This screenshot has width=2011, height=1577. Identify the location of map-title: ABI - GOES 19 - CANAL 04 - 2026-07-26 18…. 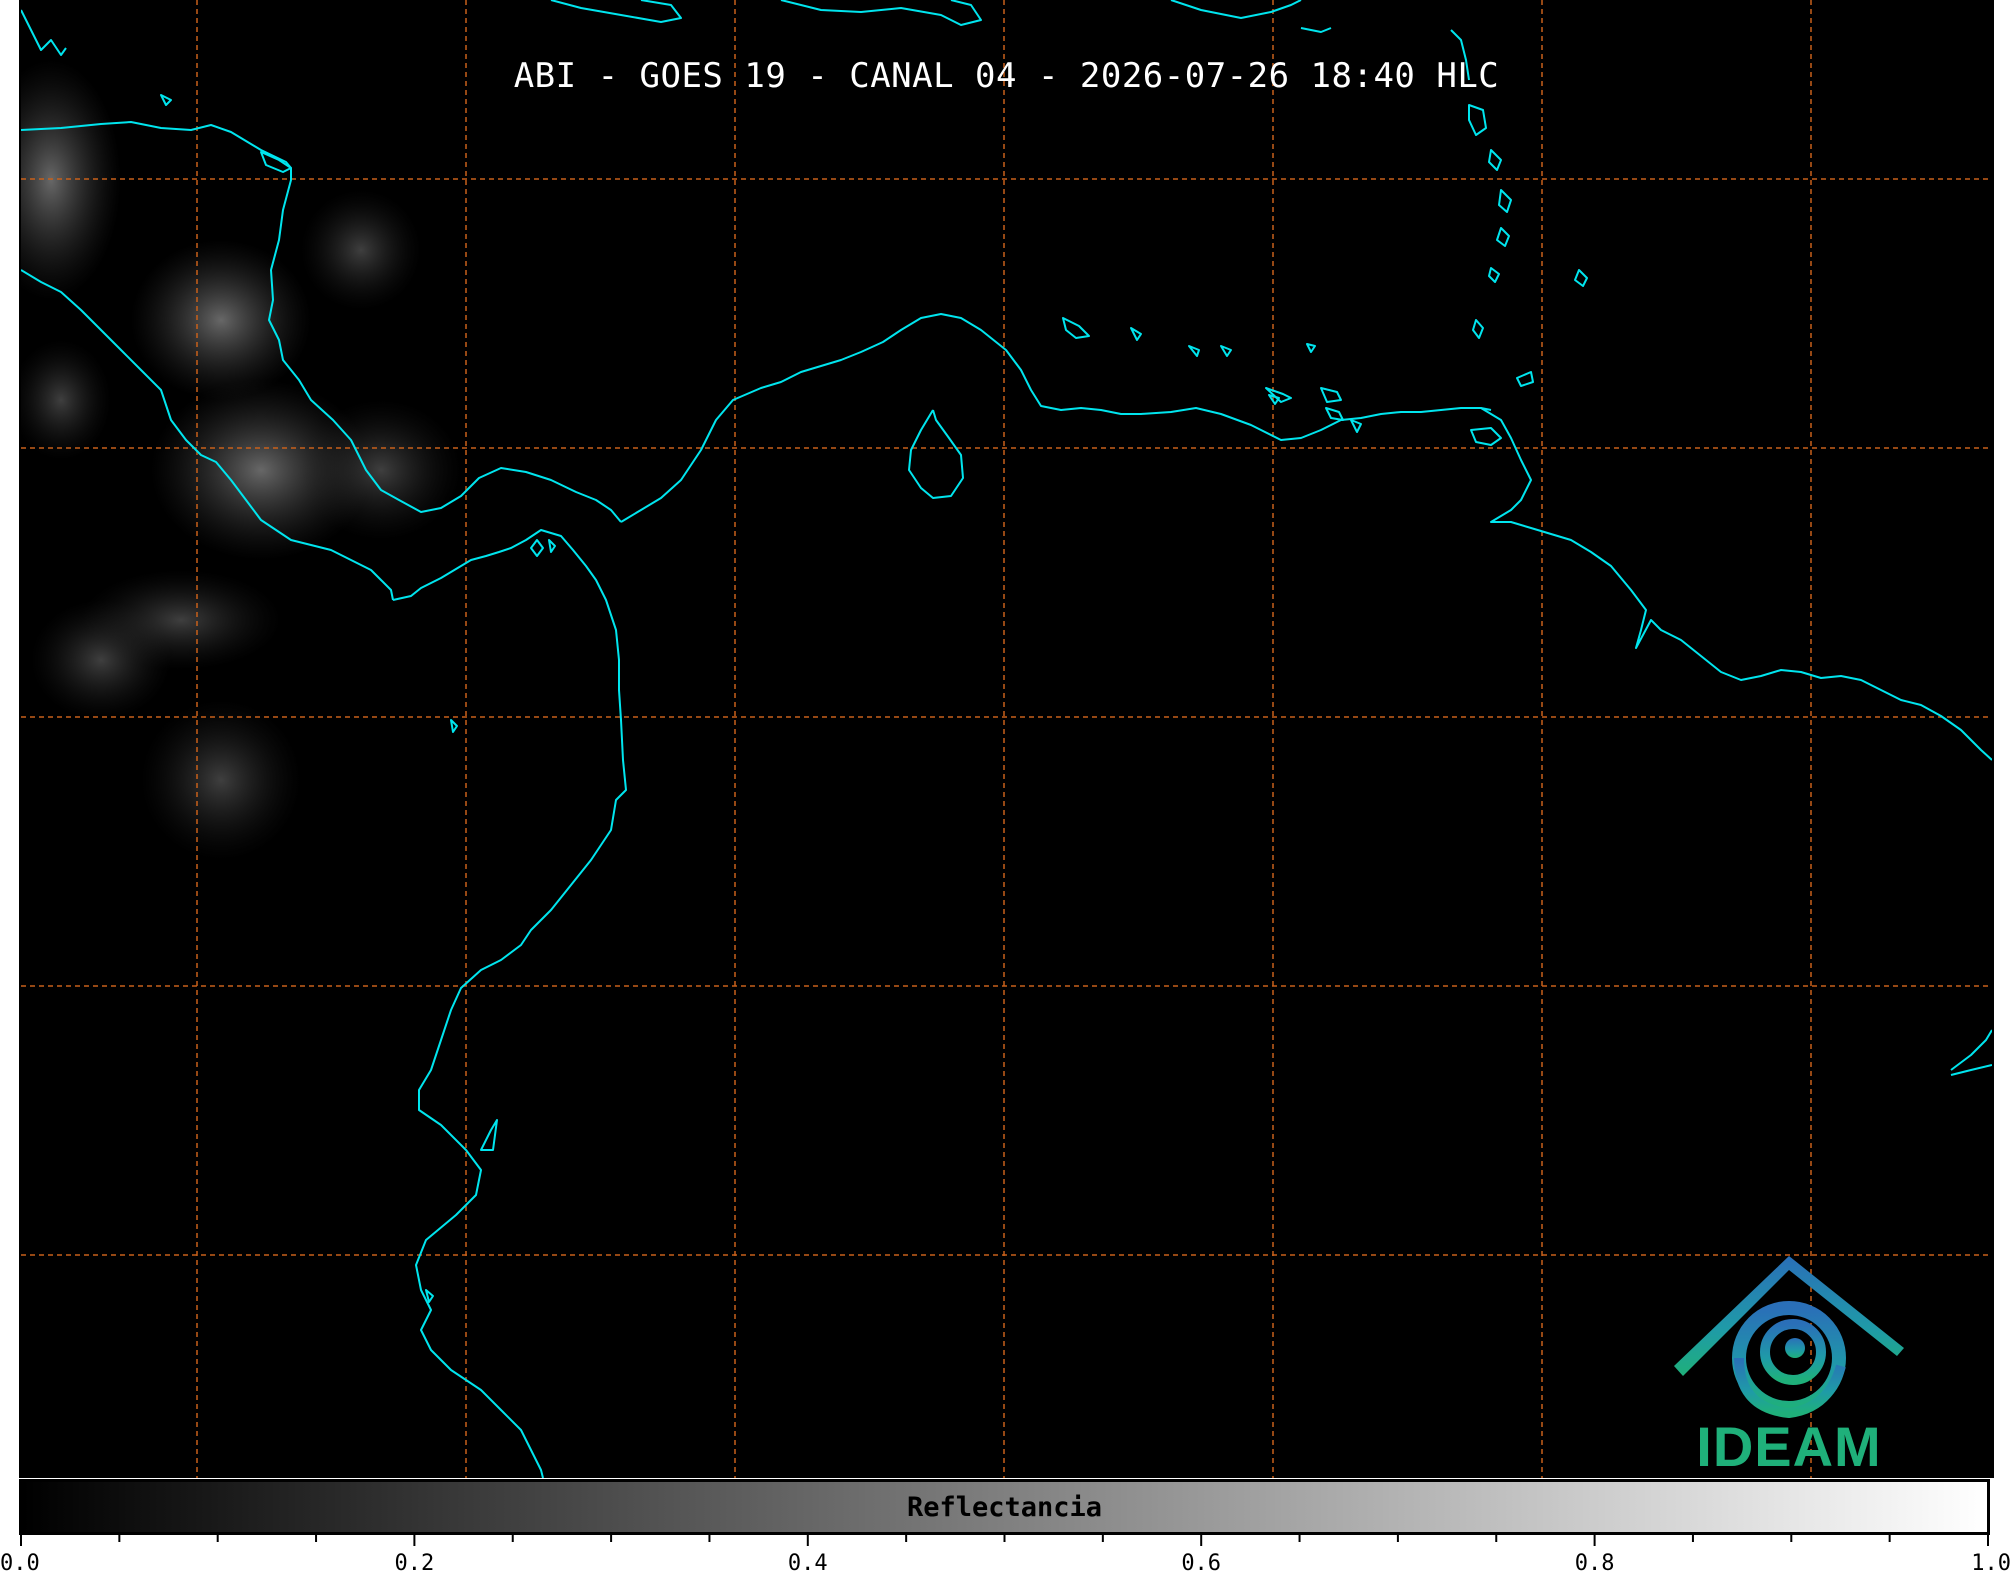
(1006, 76).